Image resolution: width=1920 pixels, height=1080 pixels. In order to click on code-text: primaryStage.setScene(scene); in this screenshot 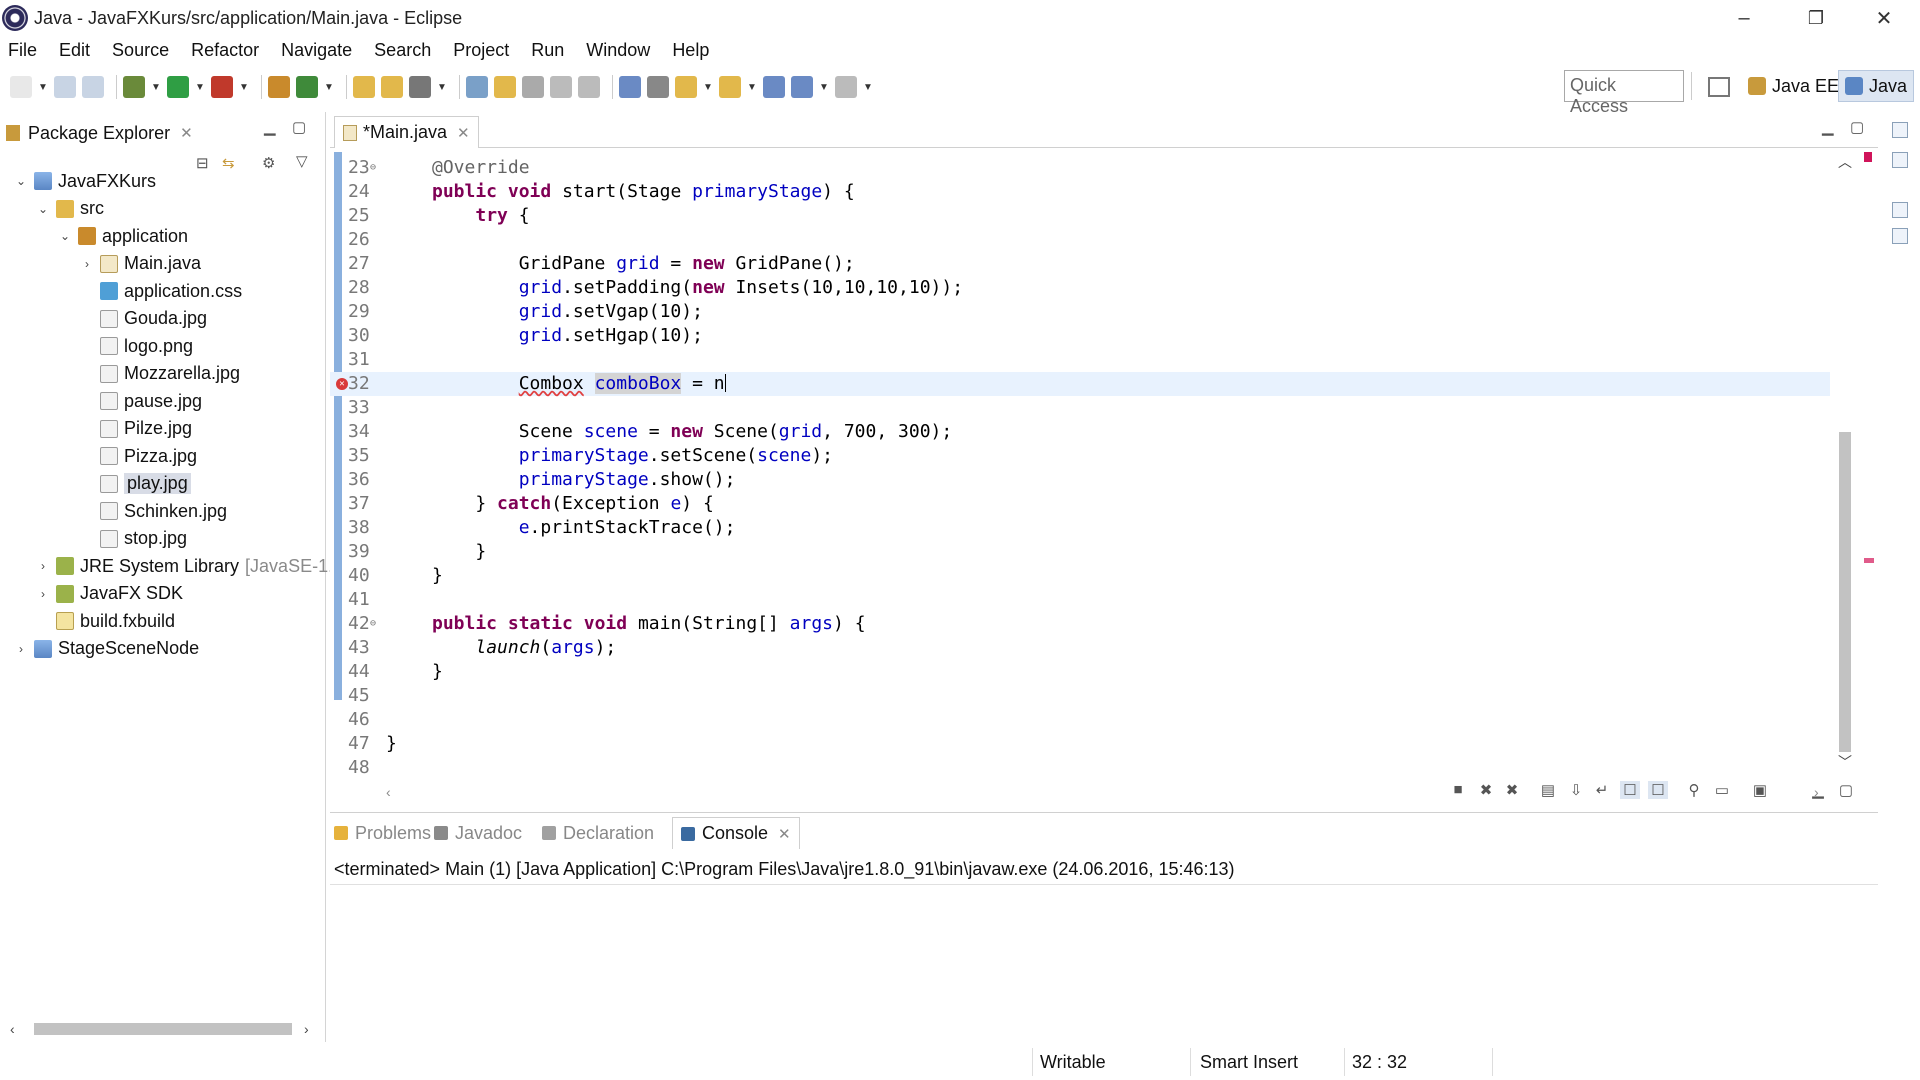, I will do `click(632, 456)`.